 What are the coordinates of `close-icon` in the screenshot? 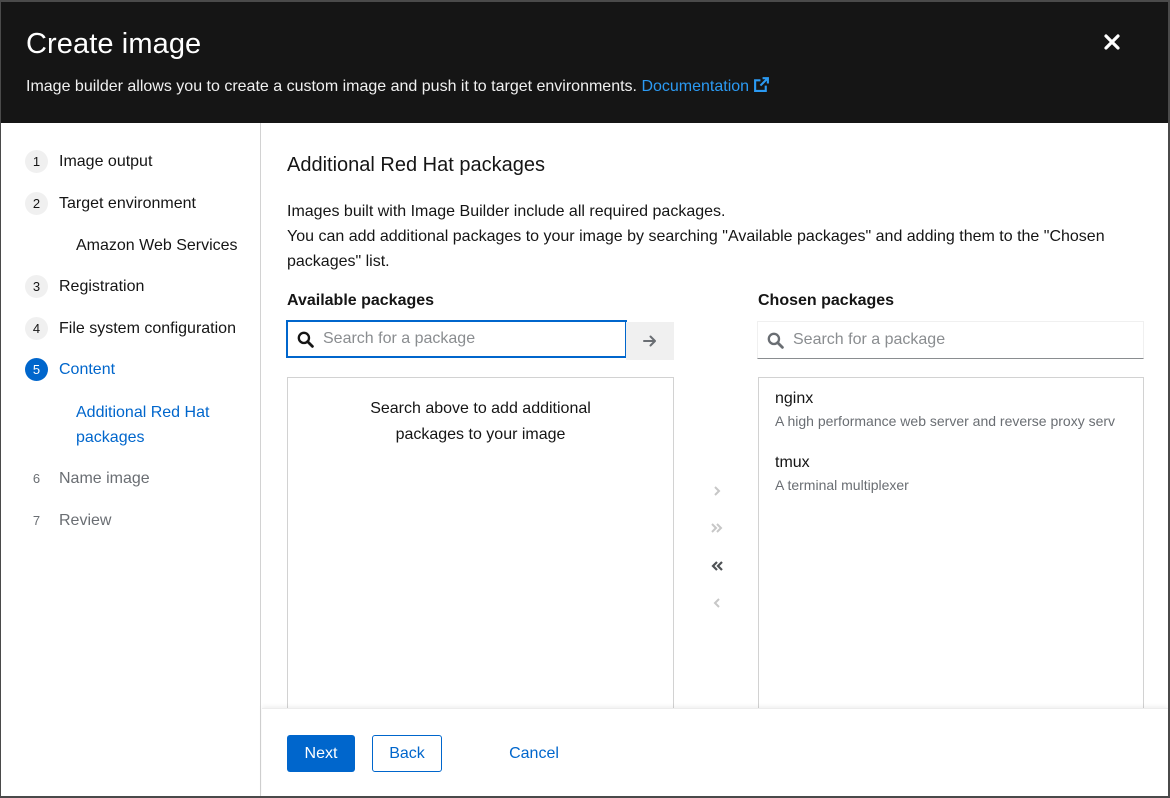 It's located at (1112, 42).